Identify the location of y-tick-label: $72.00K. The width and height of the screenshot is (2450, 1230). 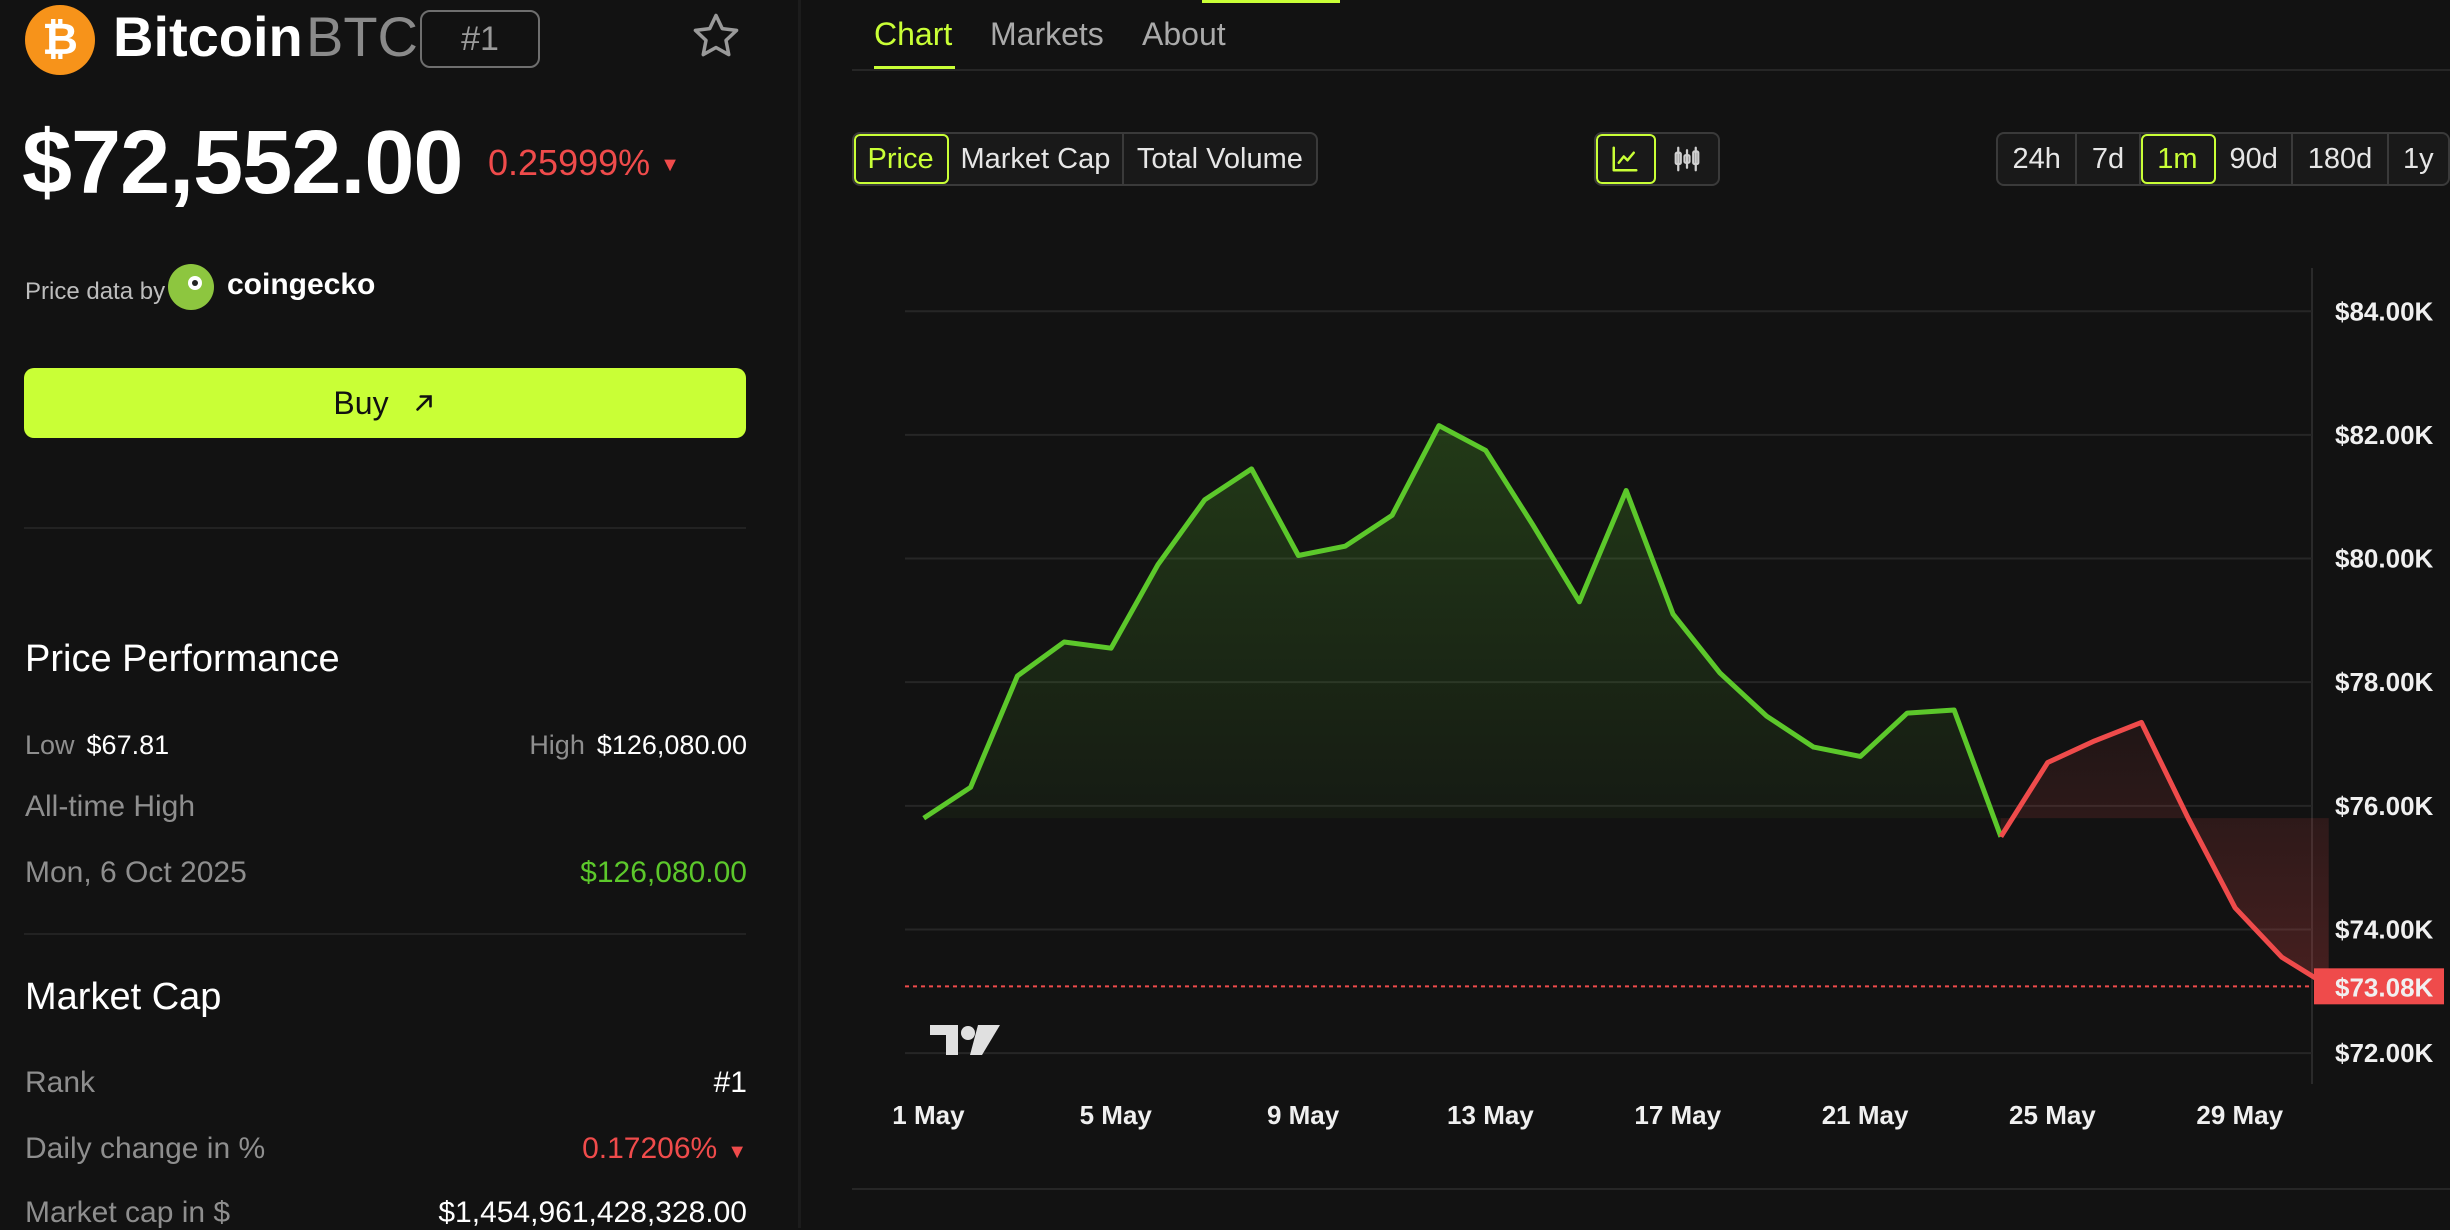
(2384, 1053).